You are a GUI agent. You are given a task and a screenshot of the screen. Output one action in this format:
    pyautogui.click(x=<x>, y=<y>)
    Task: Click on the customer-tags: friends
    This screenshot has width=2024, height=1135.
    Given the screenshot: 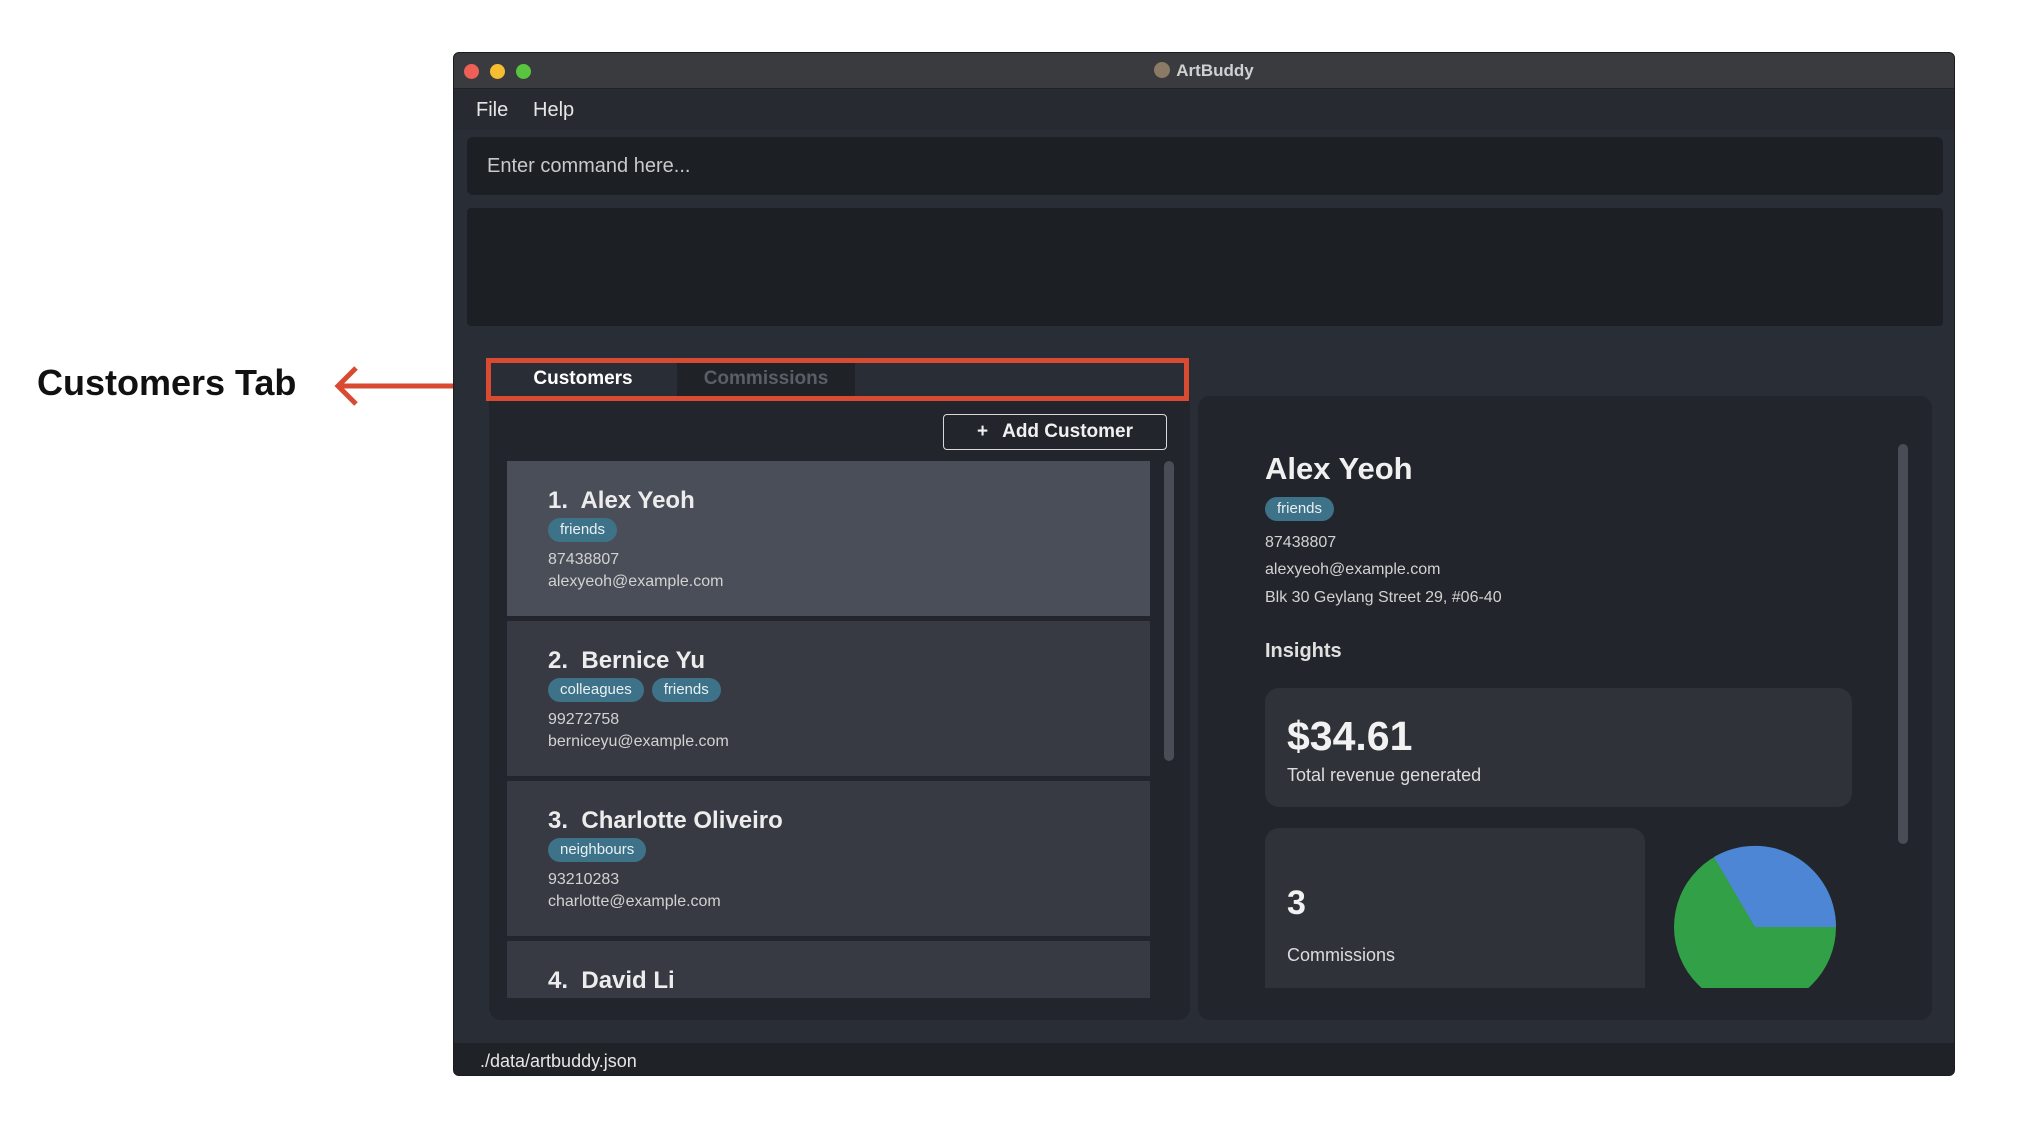 What is the action you would take?
    pyautogui.click(x=586, y=530)
    